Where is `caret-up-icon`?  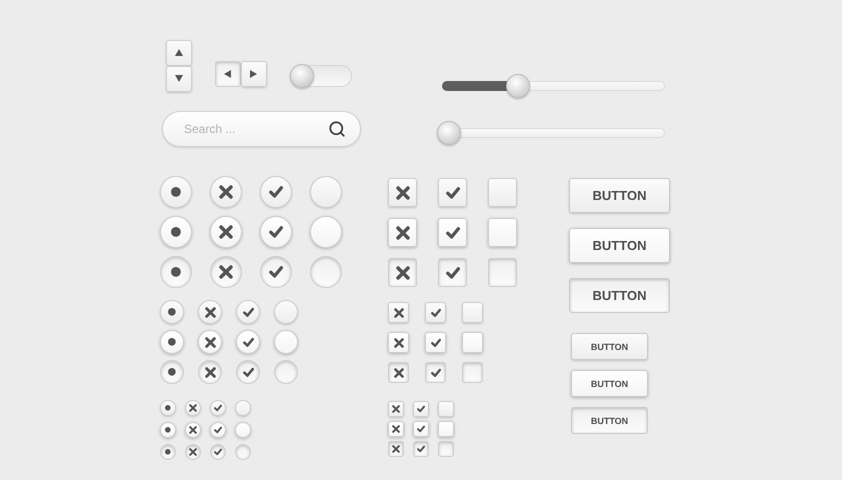 caret-up-icon is located at coordinates (179, 53).